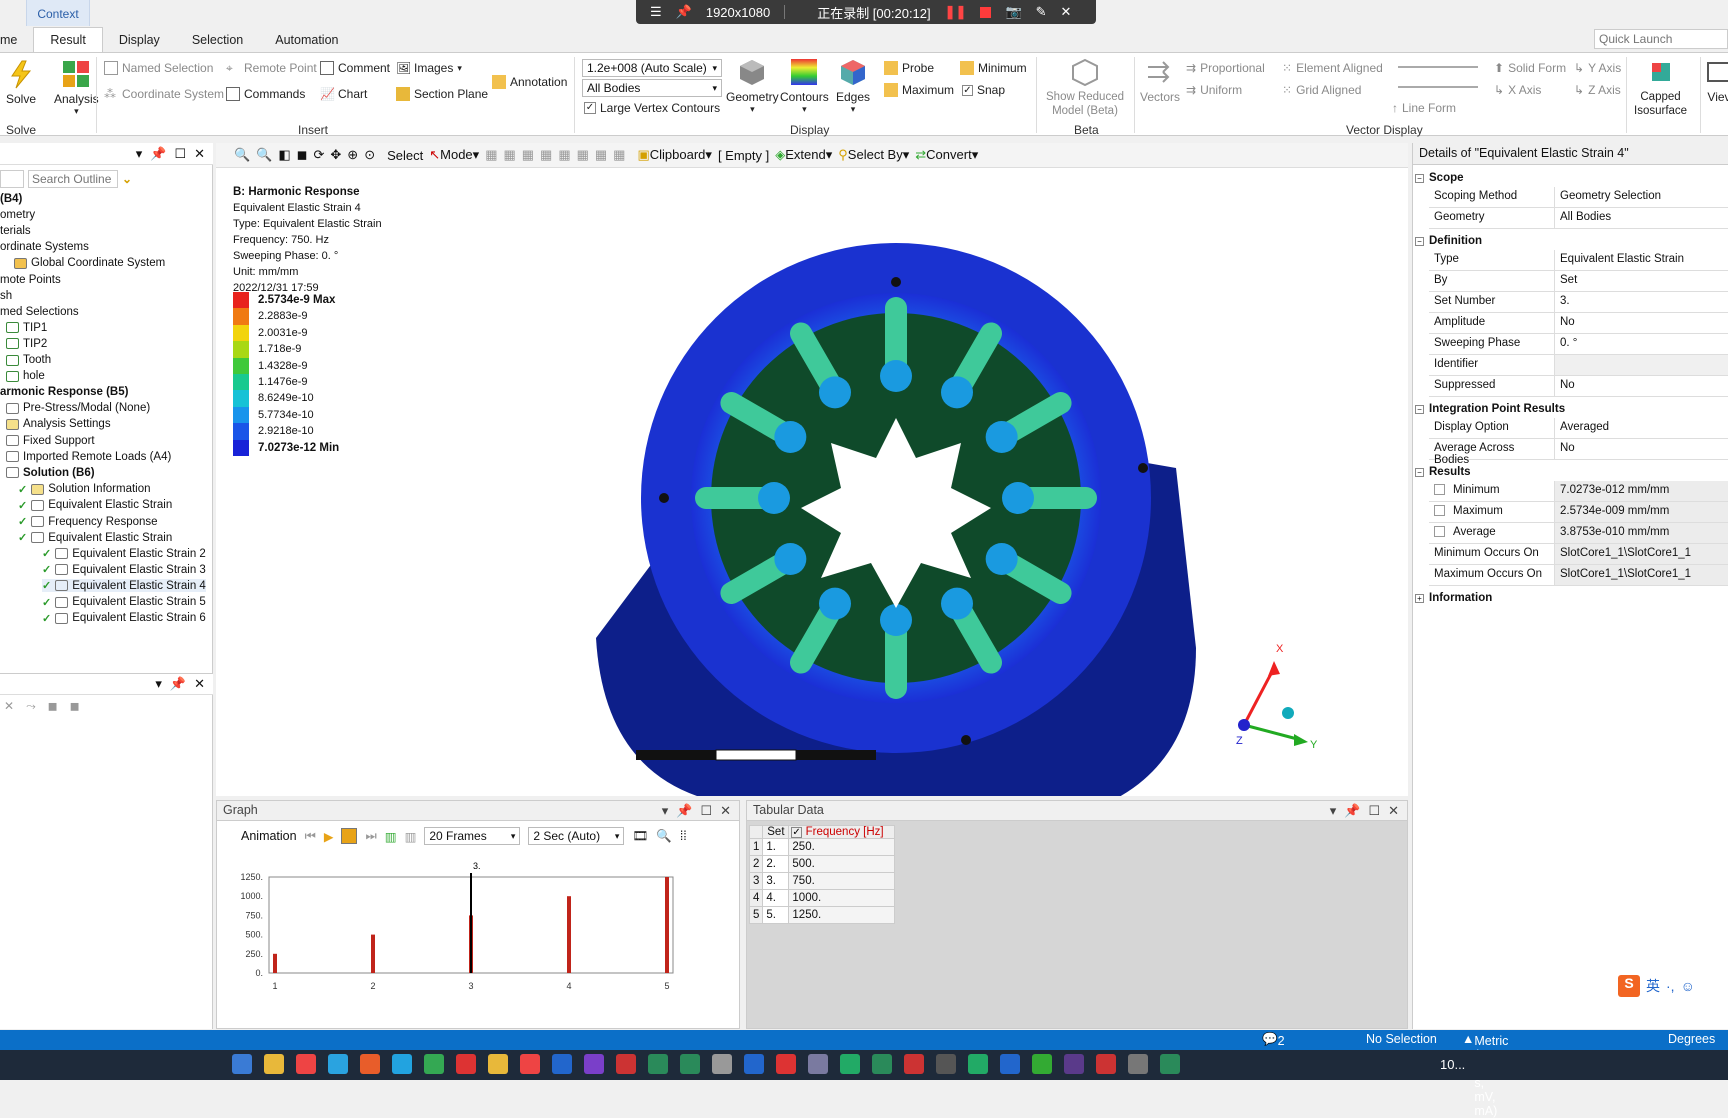 The width and height of the screenshot is (1728, 1118). What do you see at coordinates (822, 898) in the screenshot?
I see `table-row: 4 4. 1000.` at bounding box center [822, 898].